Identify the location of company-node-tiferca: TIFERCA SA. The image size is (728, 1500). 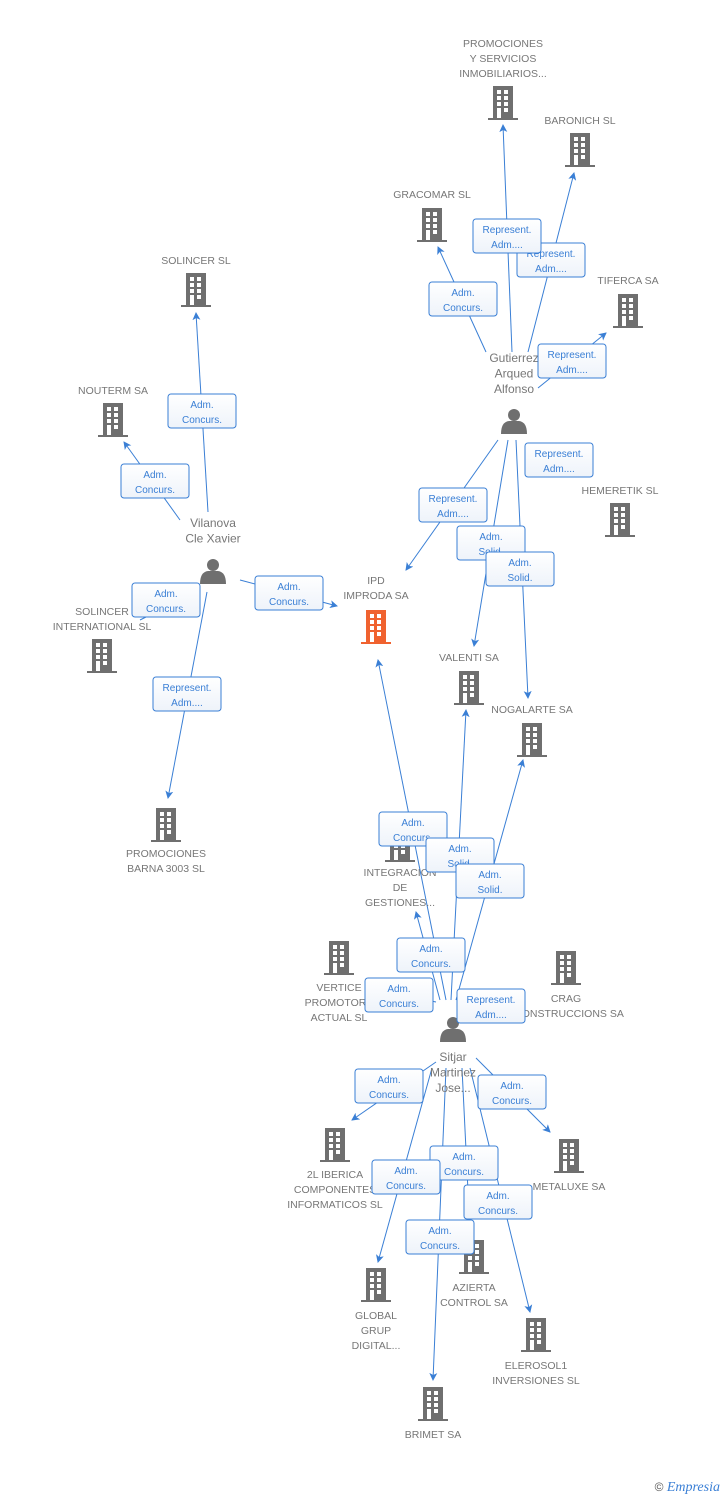
(628, 301).